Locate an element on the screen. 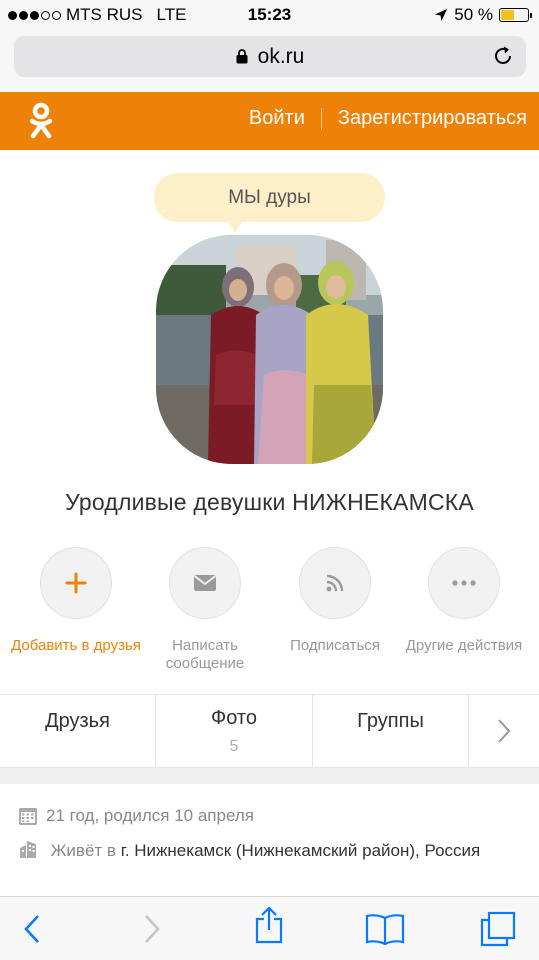 The image size is (539, 960). write-message-button: Написать сообщение is located at coordinates (205, 610).